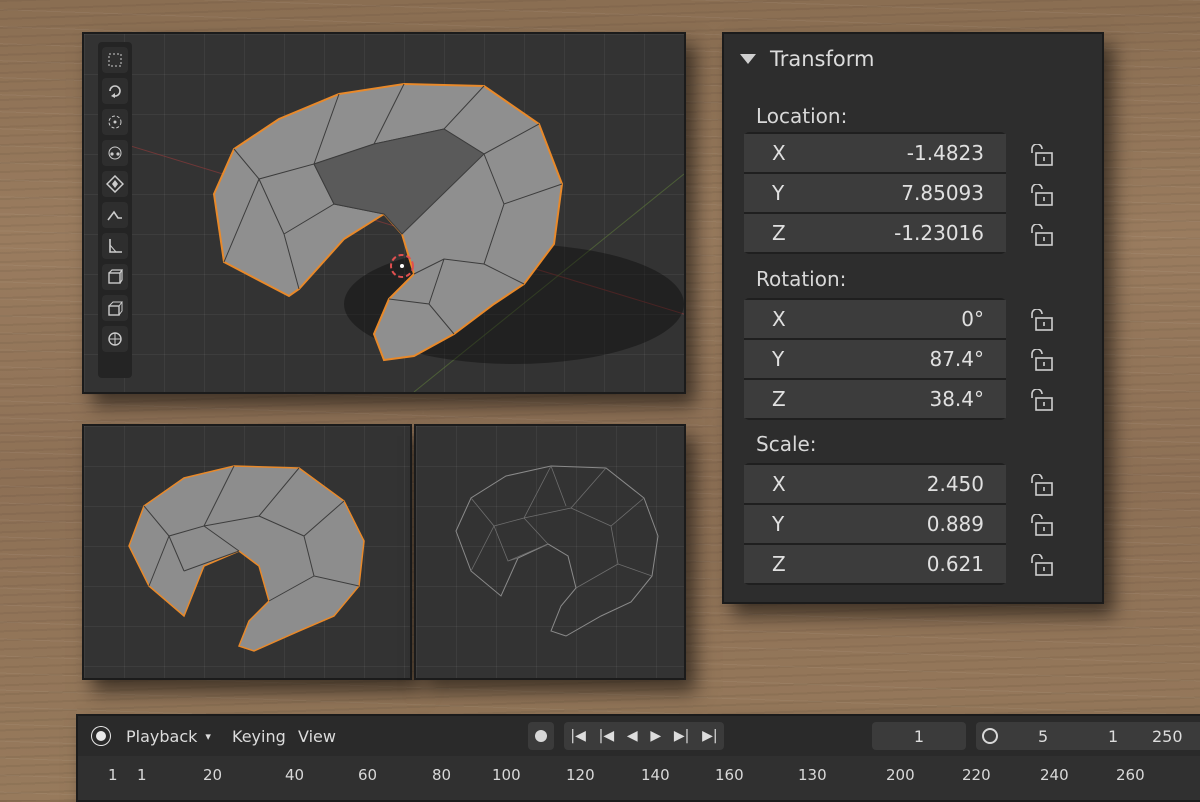 This screenshot has height=802, width=1200. Describe the element at coordinates (801, 279) in the screenshot. I see `rotation-label: Rotation:` at that location.